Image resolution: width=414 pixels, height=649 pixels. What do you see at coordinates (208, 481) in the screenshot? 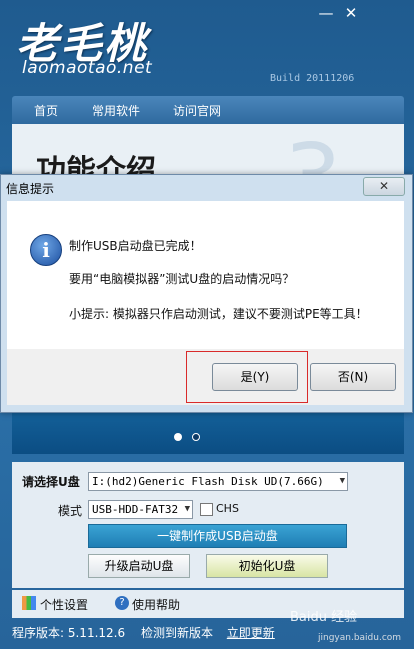
I see `usb-select-value: I:(hd2)Generic Flash Disk UD(7.66G)` at bounding box center [208, 481].